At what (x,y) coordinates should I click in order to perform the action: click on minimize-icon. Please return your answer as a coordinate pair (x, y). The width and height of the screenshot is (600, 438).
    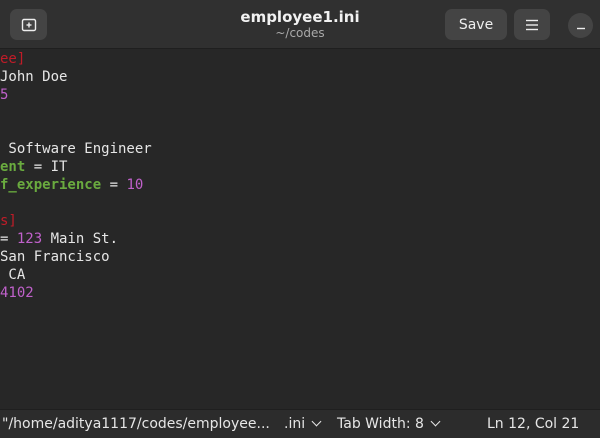
    Looking at the image, I should click on (580, 28).